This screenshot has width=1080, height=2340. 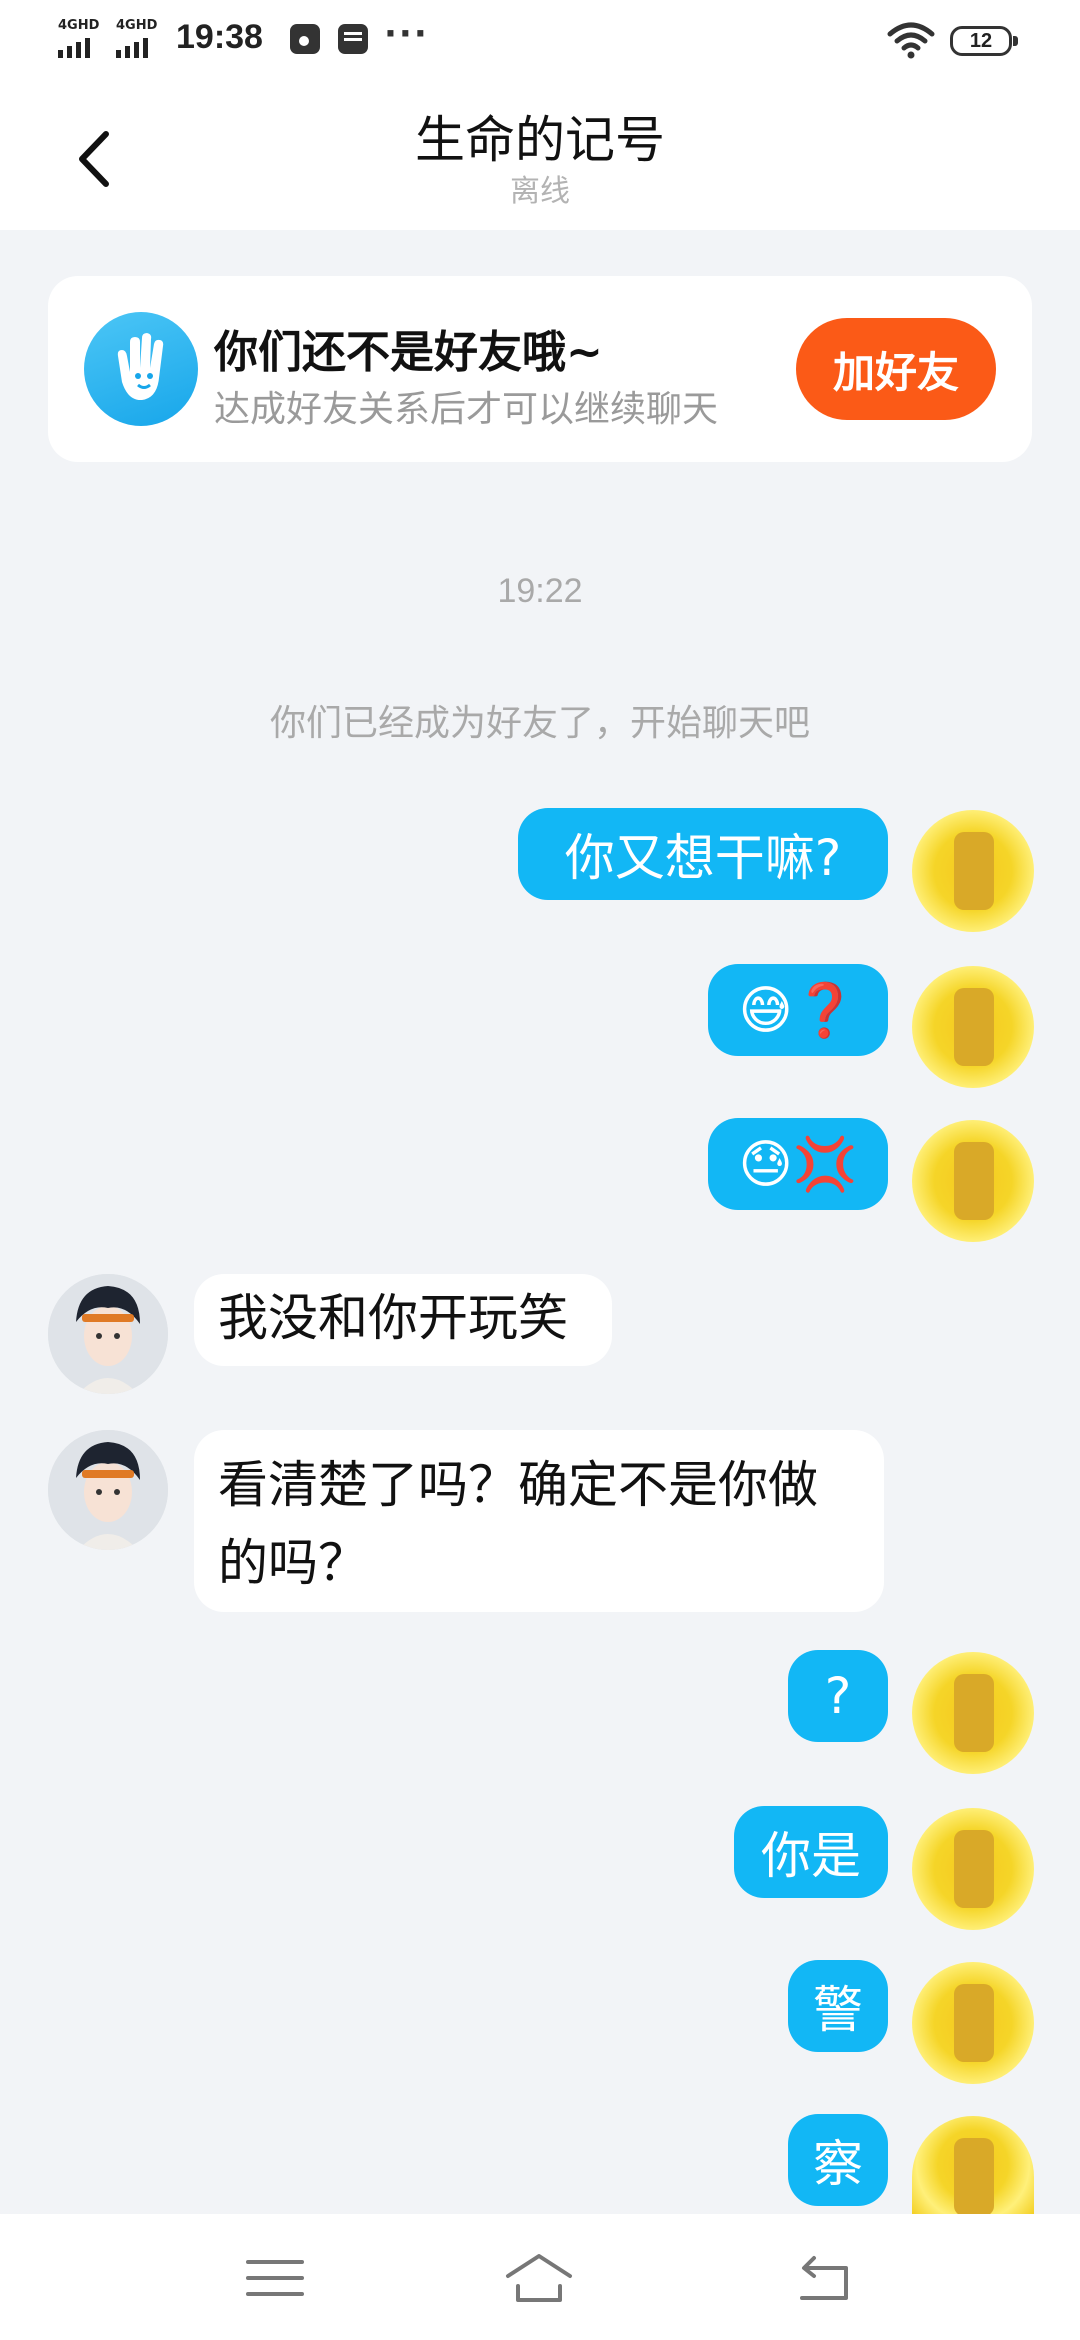 What do you see at coordinates (408, 352) in the screenshot?
I see `banner-title: 你们还不是好友哦~` at bounding box center [408, 352].